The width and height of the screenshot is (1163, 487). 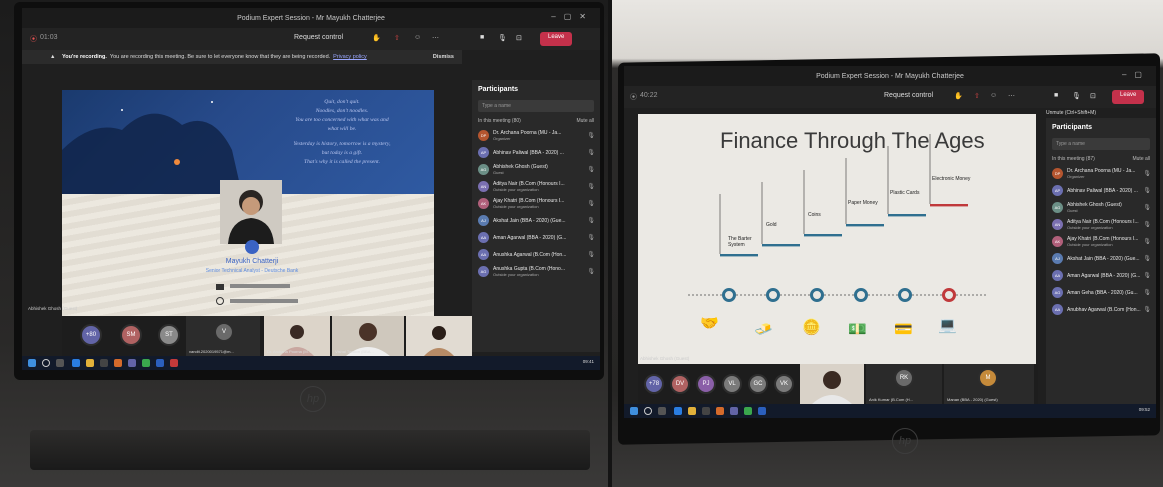 I want to click on participant-avatar: DV, so click(x=680, y=384).